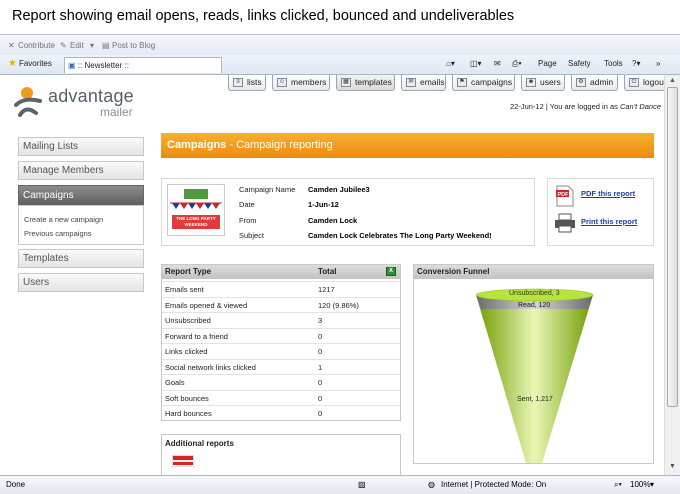 This screenshot has width=680, height=494. Describe the element at coordinates (483, 83) in the screenshot. I see `nav-campaigns: ⚑ campaigns` at that location.